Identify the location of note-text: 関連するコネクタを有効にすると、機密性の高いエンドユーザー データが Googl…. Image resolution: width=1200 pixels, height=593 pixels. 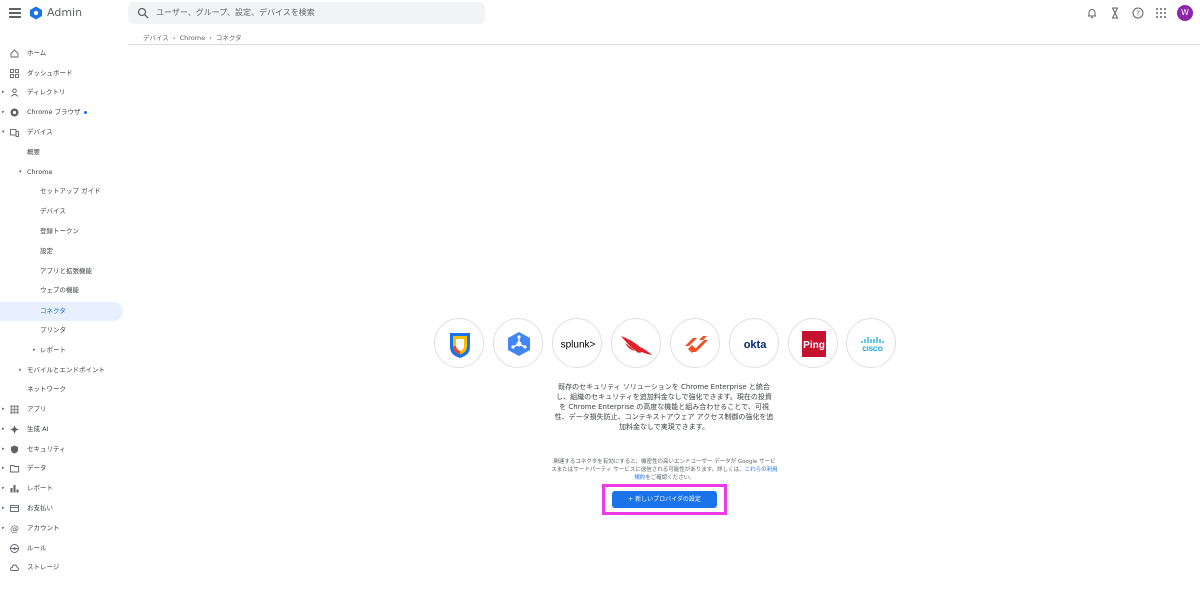
(663, 466).